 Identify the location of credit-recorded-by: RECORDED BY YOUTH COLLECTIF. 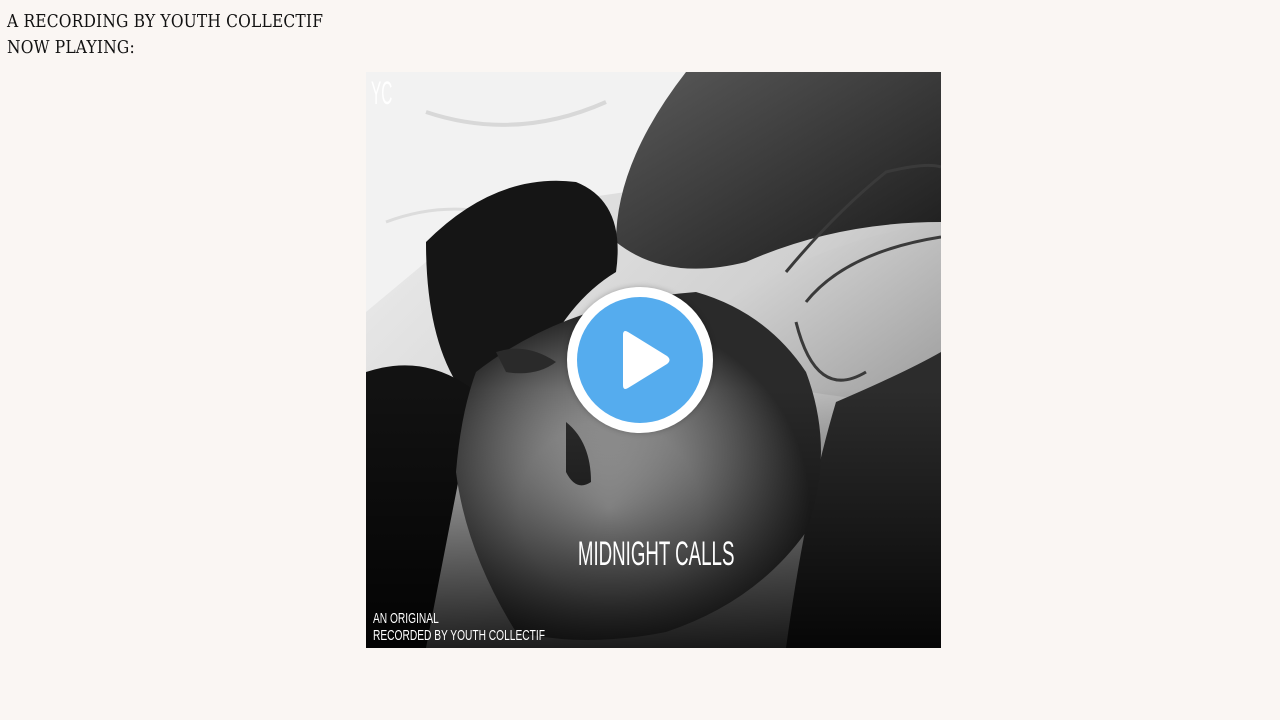
(459, 635).